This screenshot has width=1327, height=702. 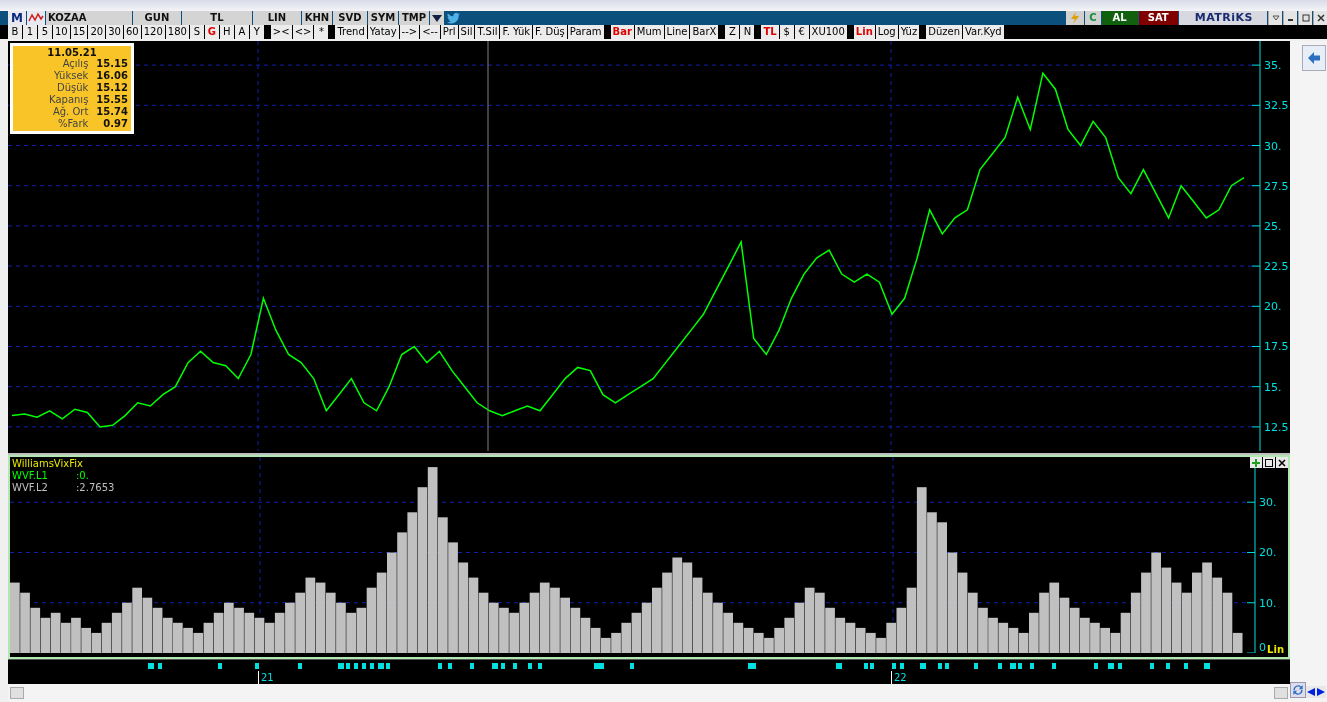 I want to click on toolbar-button: 30, so click(x=114, y=32).